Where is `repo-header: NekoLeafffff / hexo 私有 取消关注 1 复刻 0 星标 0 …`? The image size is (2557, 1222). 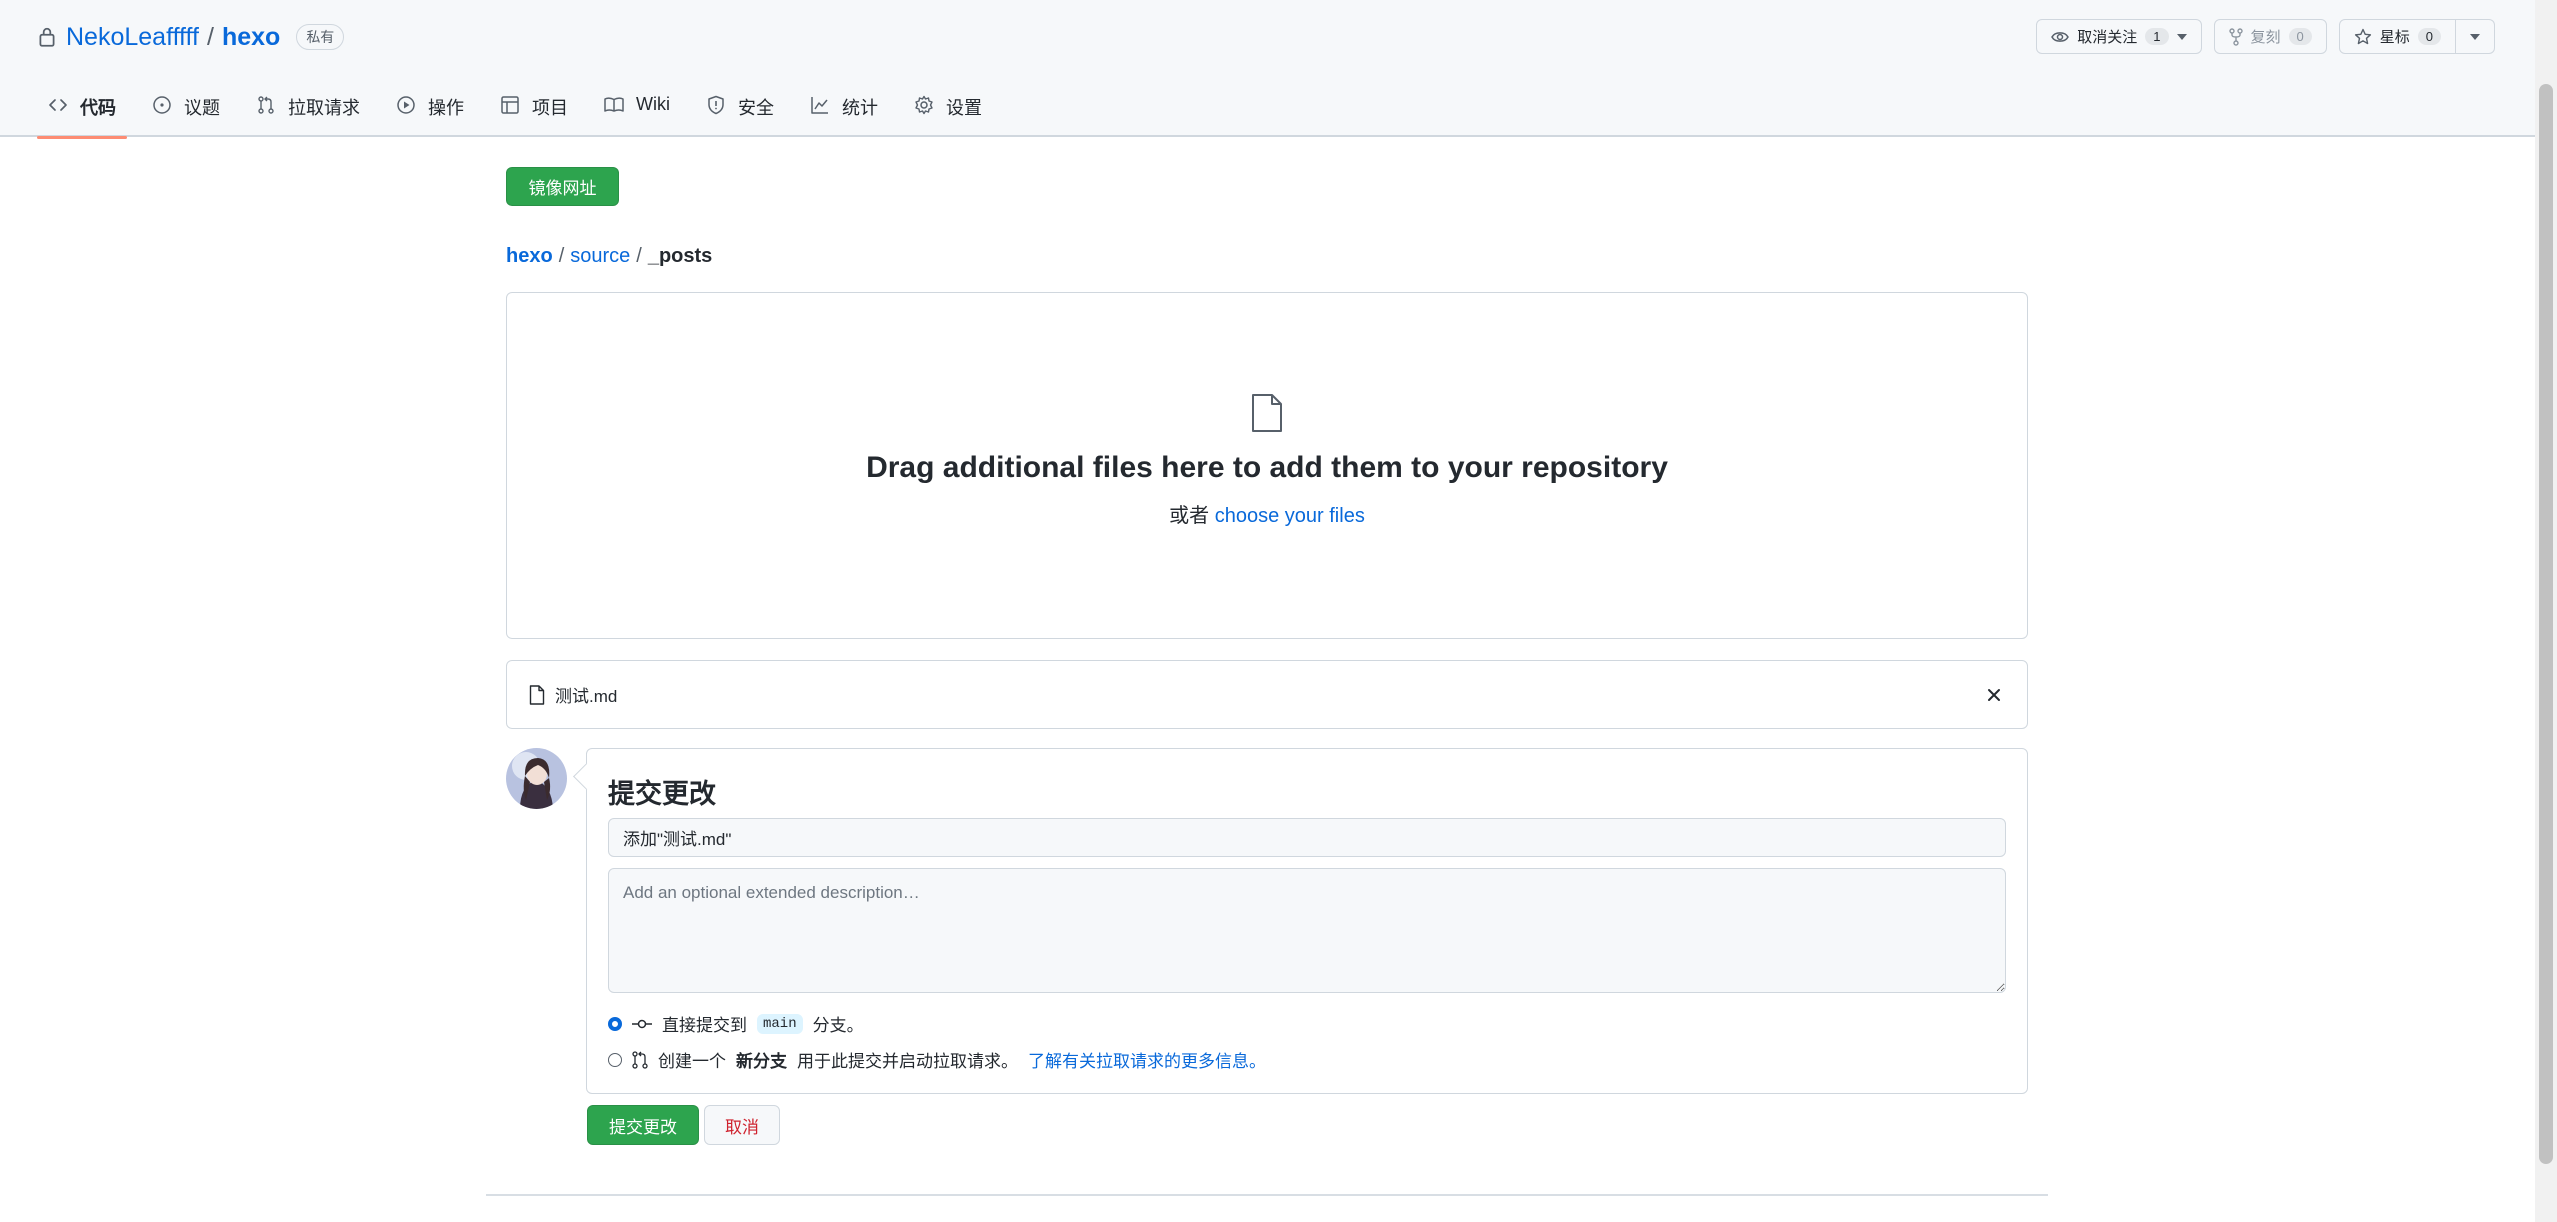
repo-header: NekoLeafffff / hexo 私有 取消关注 1 复刻 0 星标 0 … is located at coordinates (1267, 69).